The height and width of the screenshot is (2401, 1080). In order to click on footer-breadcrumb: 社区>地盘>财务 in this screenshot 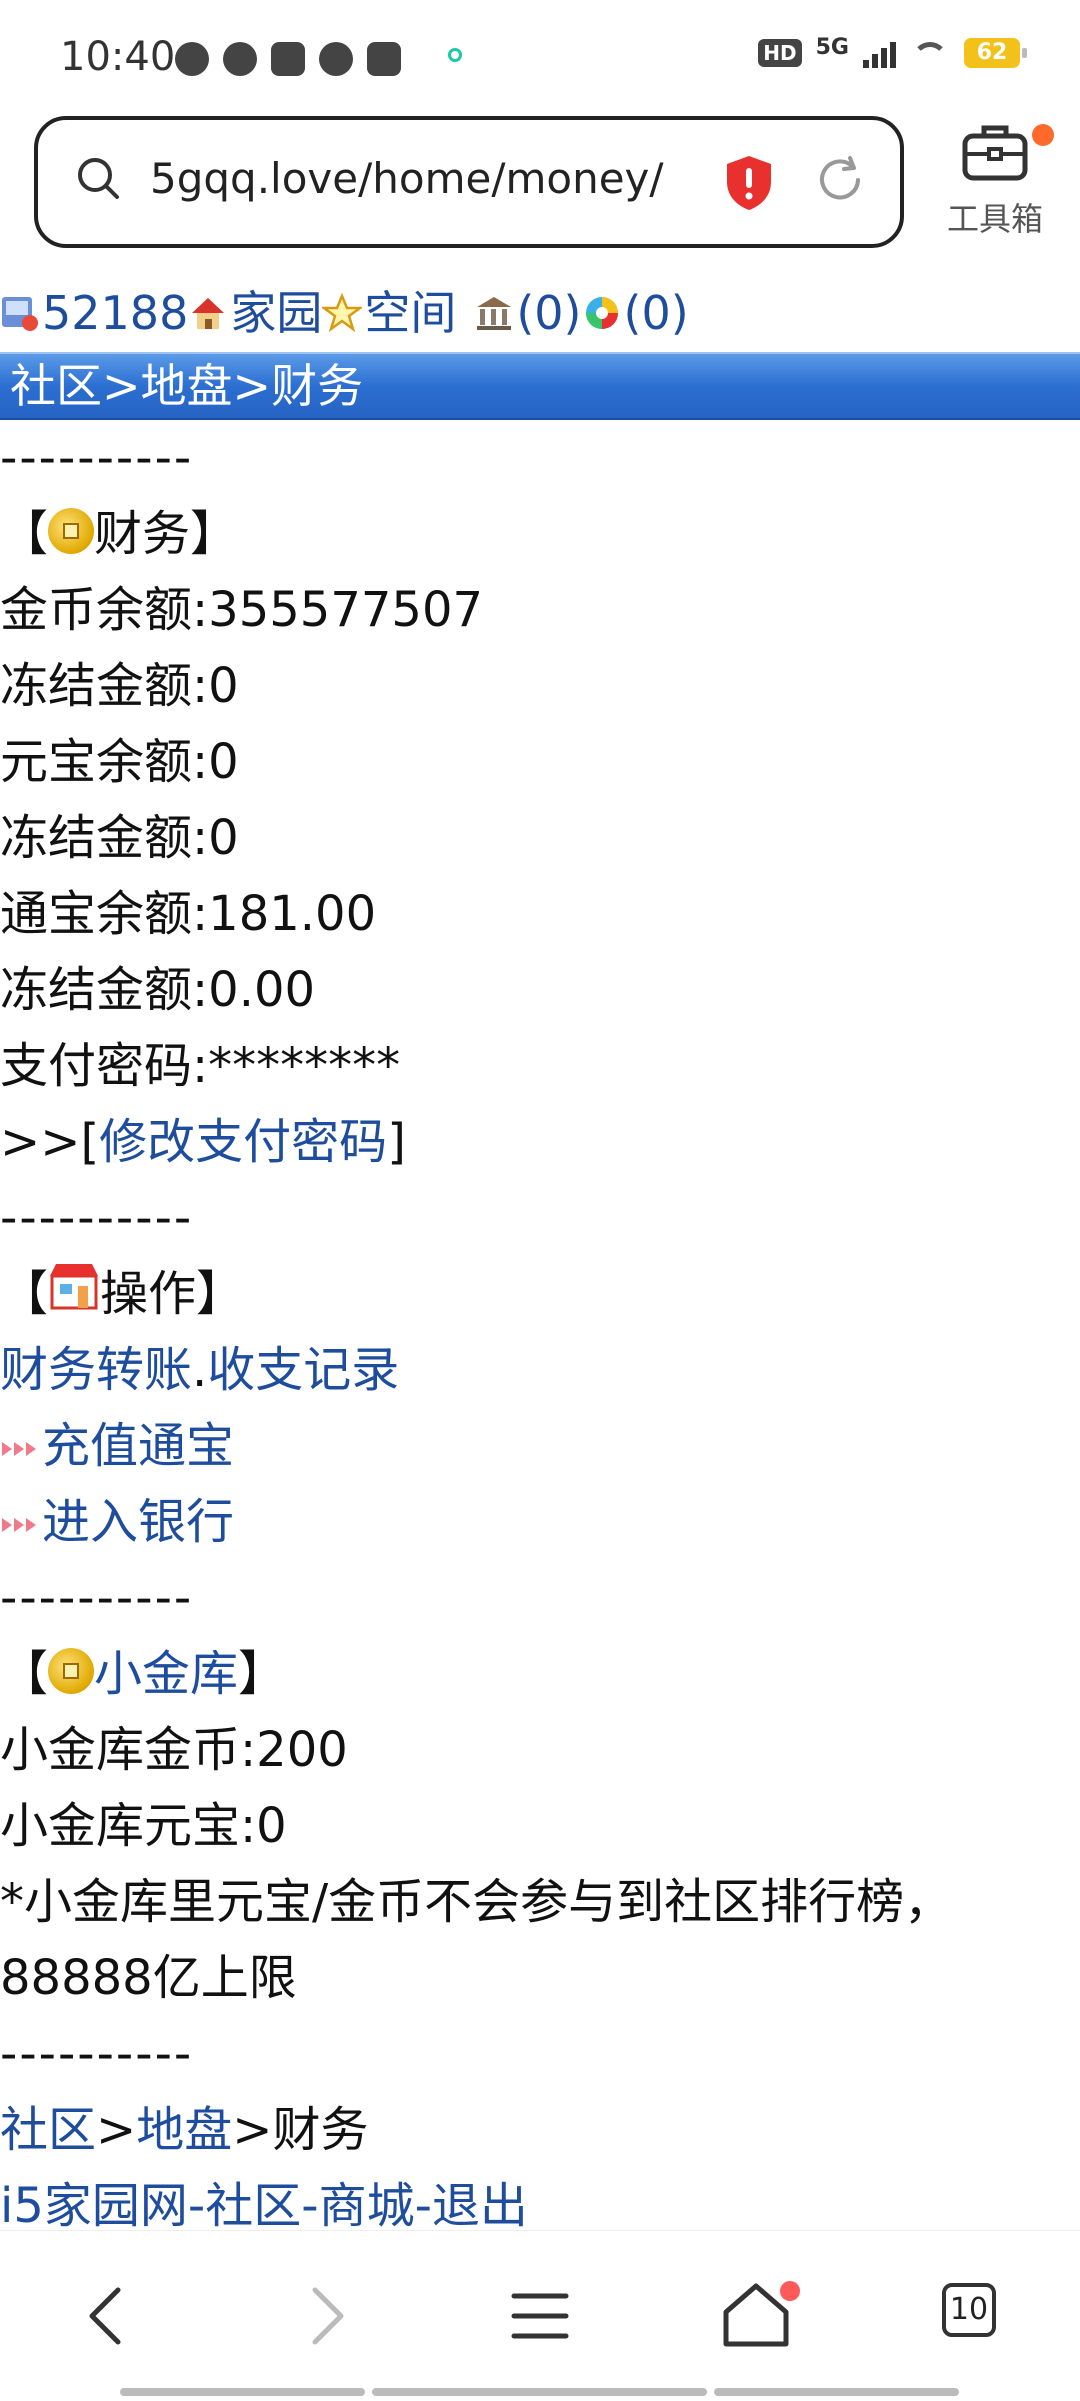, I will do `click(540, 2130)`.